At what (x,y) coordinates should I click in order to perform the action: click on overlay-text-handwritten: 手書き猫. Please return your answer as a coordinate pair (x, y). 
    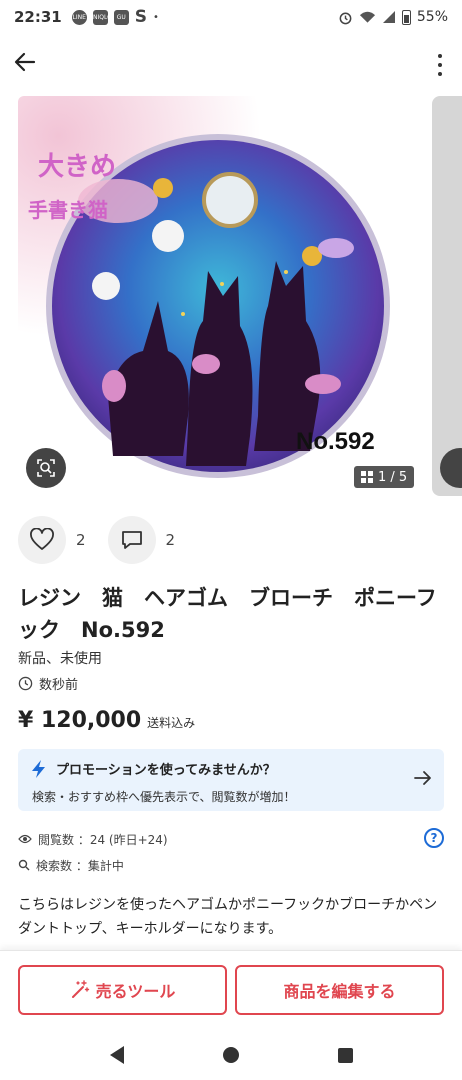
    Looking at the image, I should click on (68, 210).